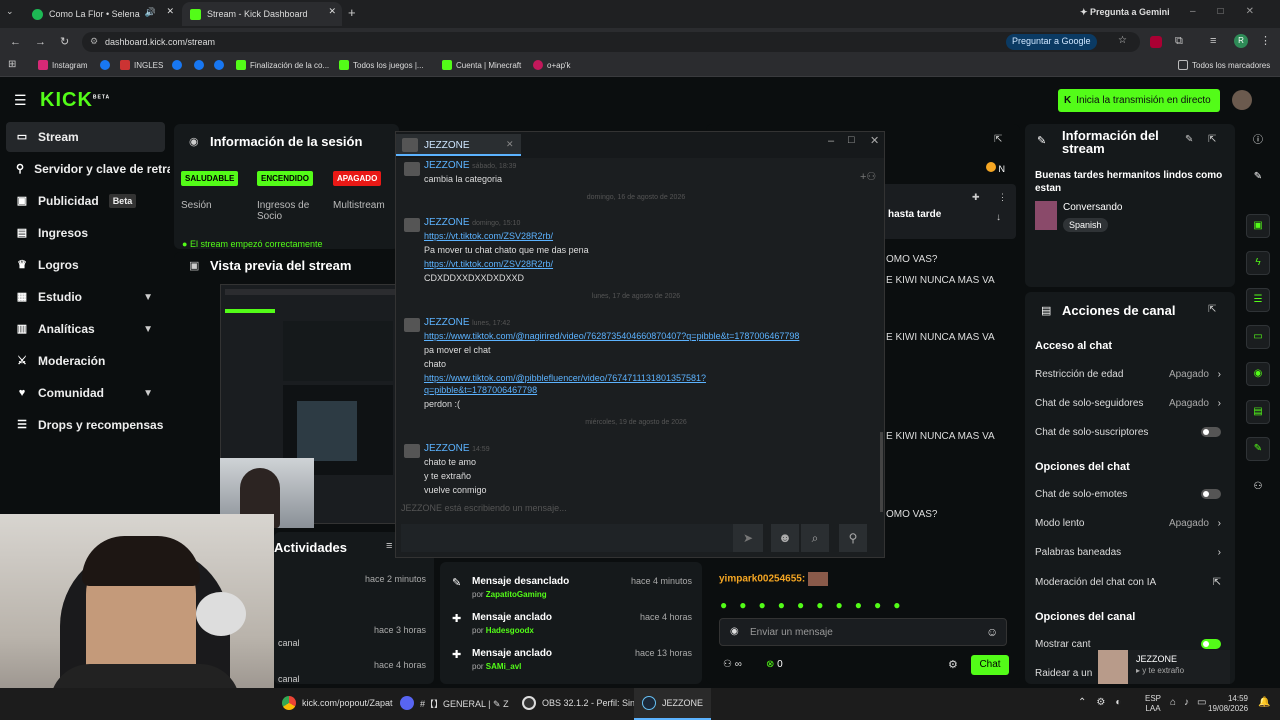 The image size is (1280, 720). Describe the element at coordinates (1211, 432) in the screenshot. I see `subs-only-toggle` at that location.